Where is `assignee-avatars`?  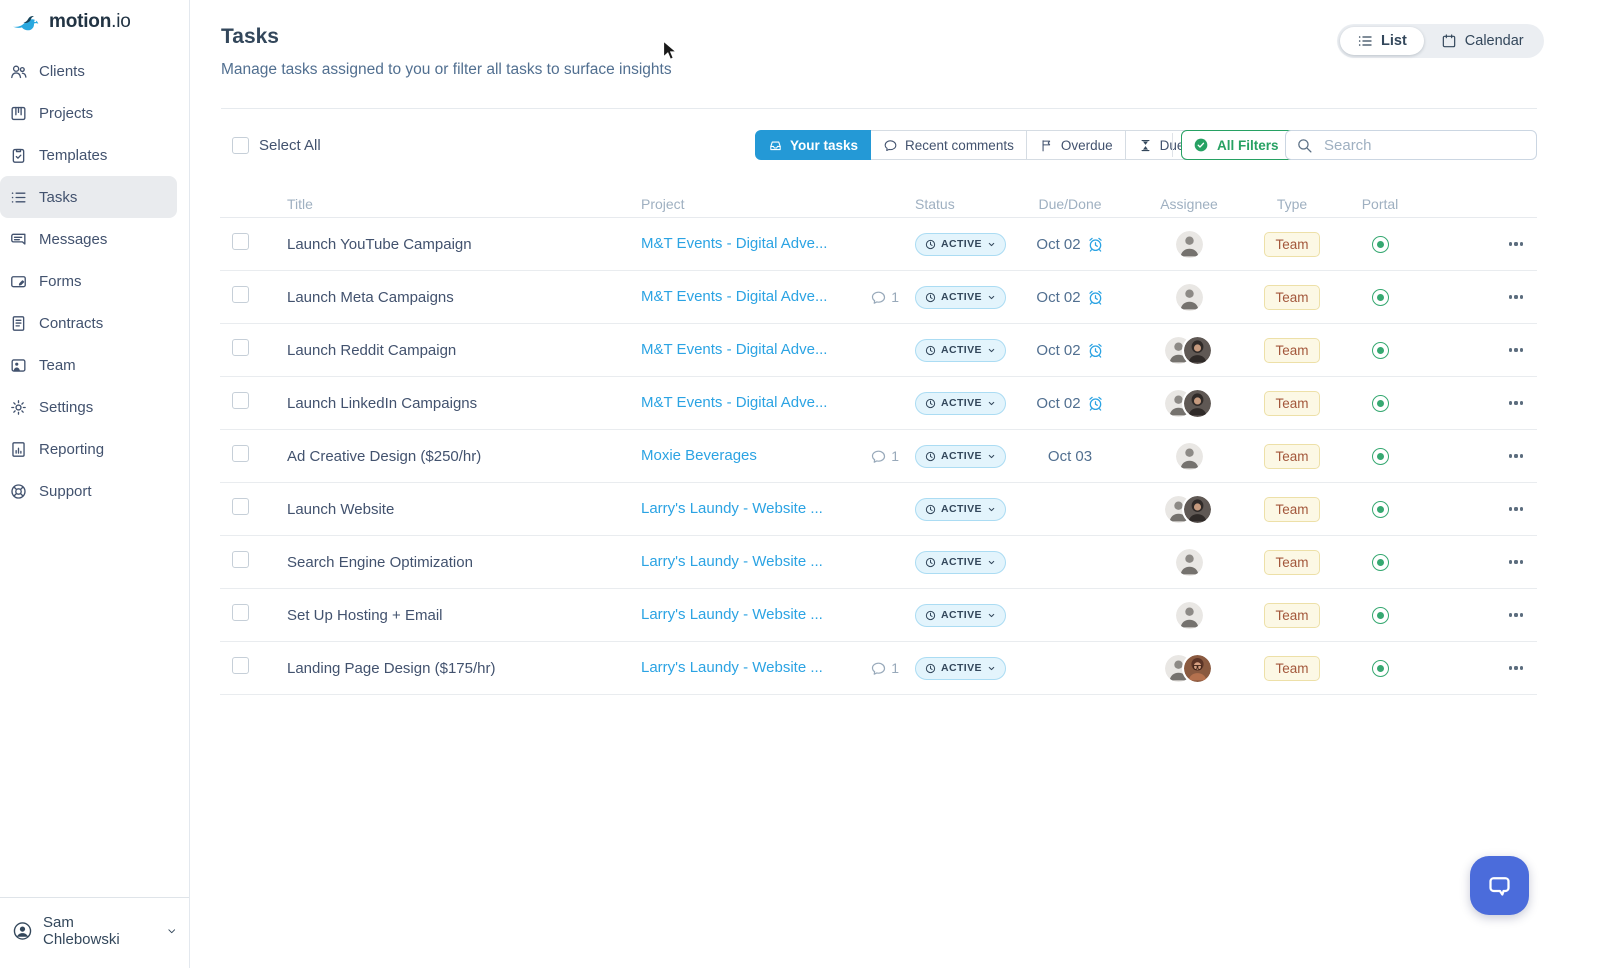
assignee-avatars is located at coordinates (1189, 562).